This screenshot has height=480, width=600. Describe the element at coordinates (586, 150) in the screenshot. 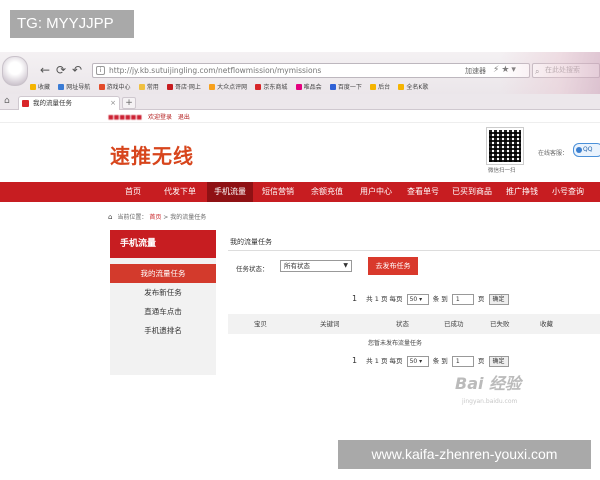

I see `qq-button: QQ` at that location.